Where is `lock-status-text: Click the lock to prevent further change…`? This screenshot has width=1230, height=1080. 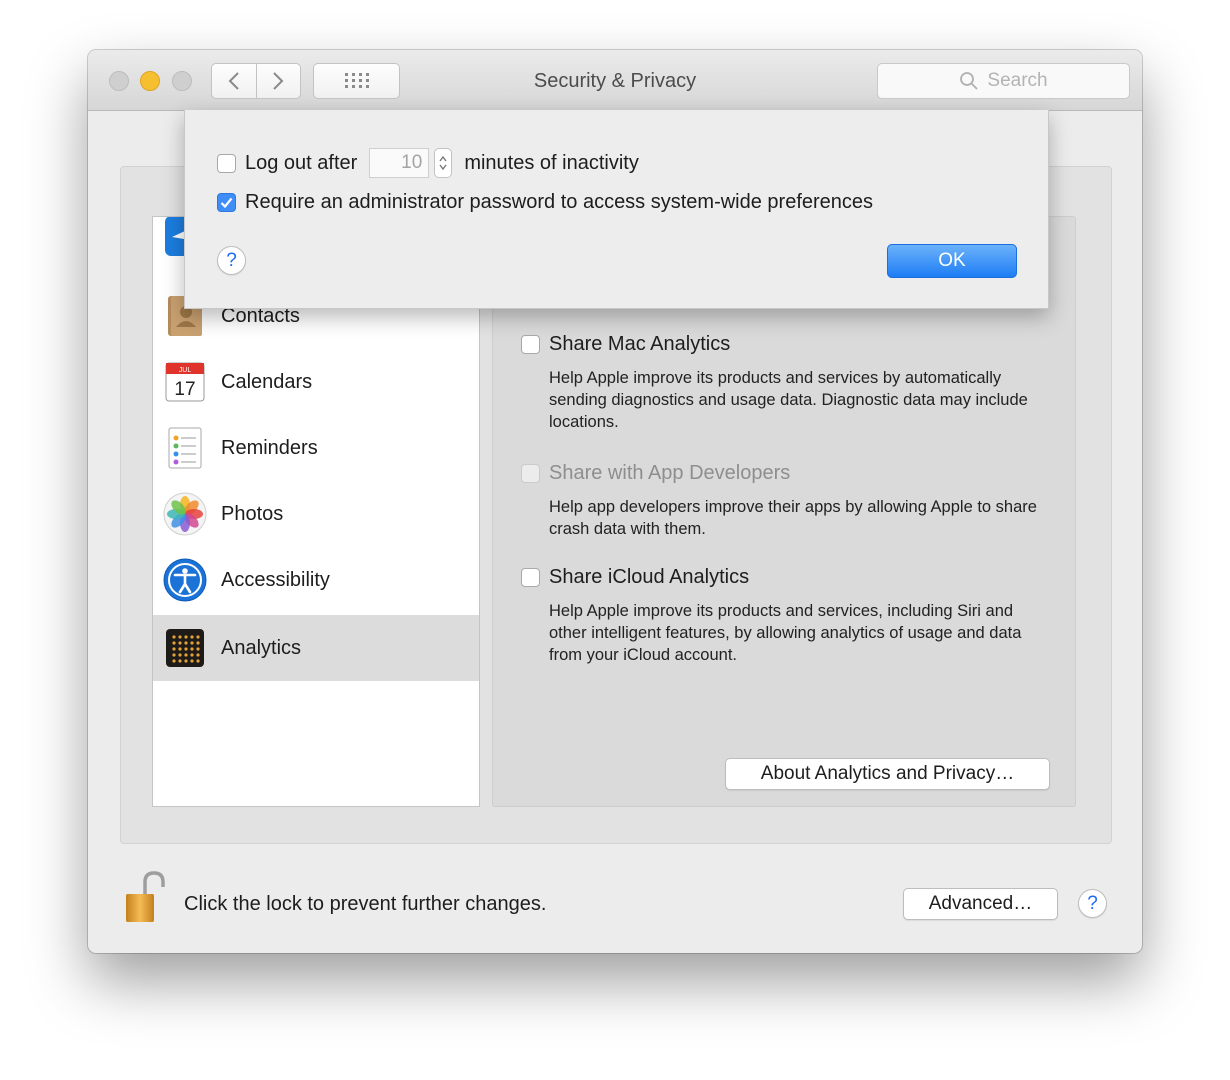
lock-status-text: Click the lock to prevent further change… is located at coordinates (365, 904).